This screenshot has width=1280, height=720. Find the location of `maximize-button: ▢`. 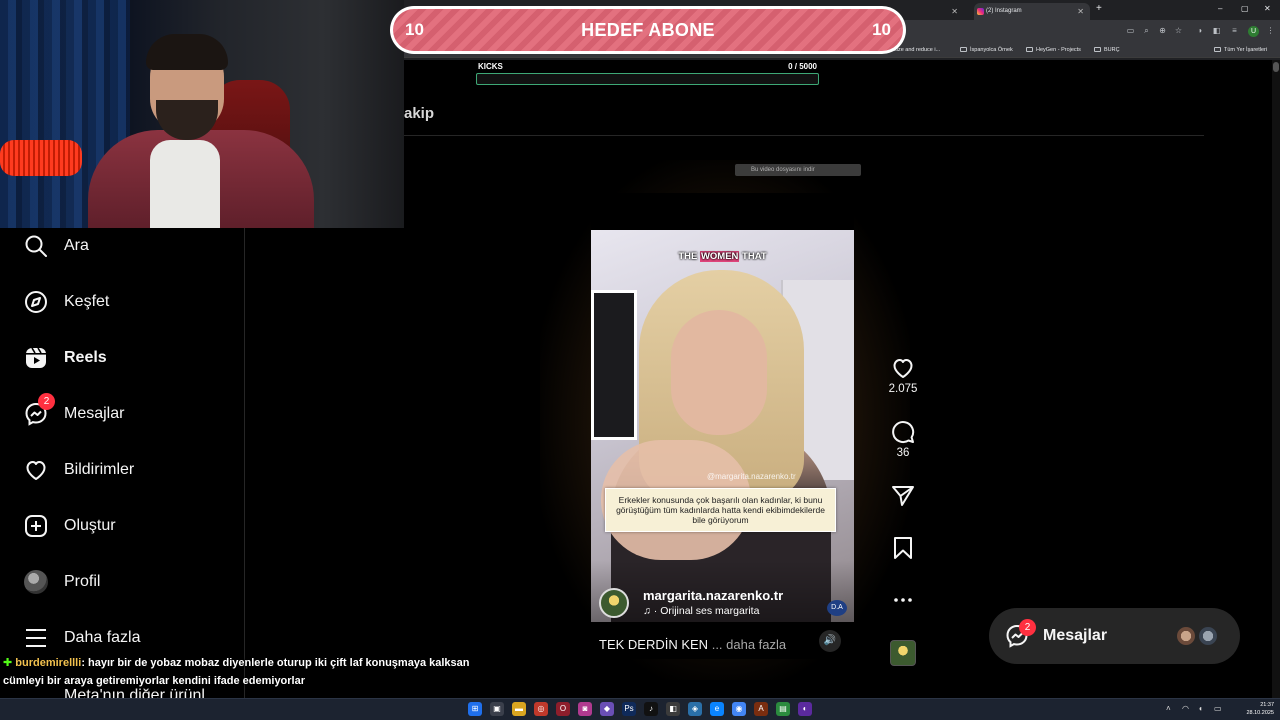

maximize-button: ▢ is located at coordinates (1245, 8).